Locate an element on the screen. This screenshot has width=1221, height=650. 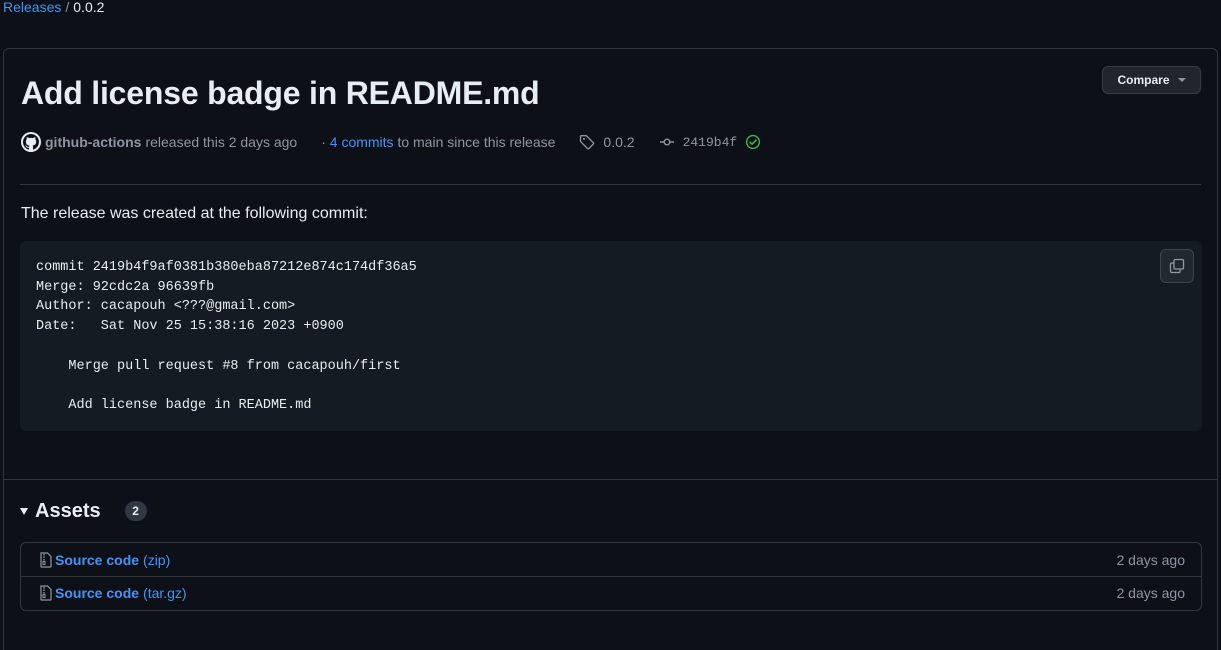
release-commit: 2419b4f is located at coordinates (710, 142).